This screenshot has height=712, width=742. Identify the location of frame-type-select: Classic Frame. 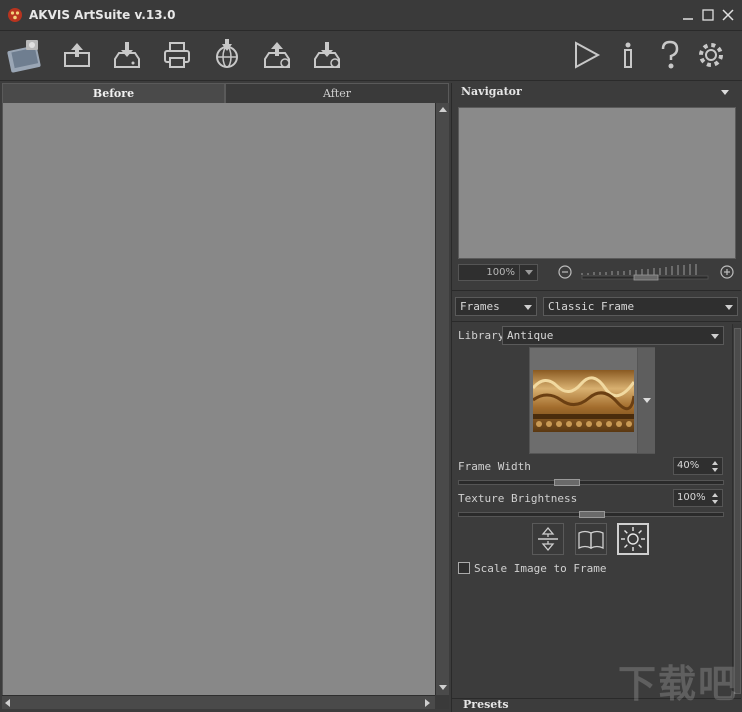
(640, 306).